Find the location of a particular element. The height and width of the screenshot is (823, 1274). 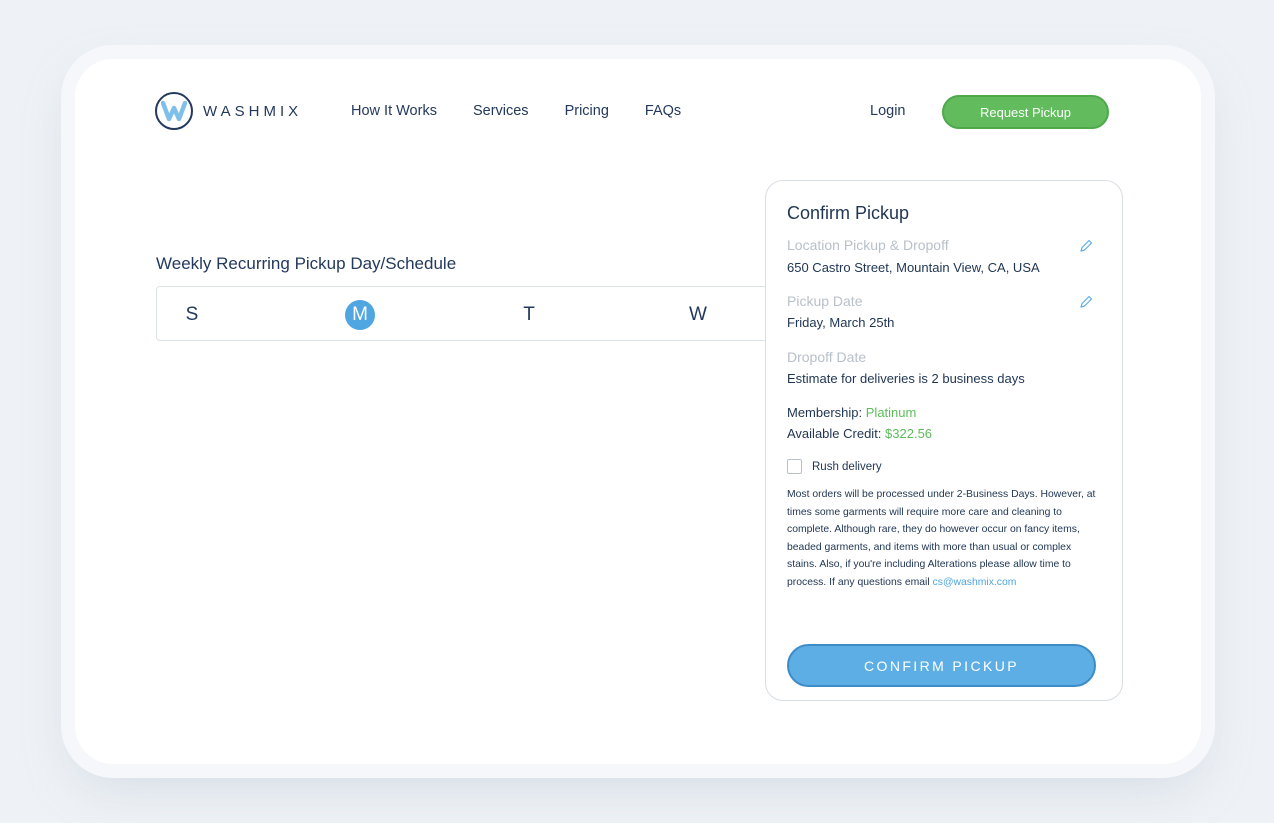

confirm-pickup-button: CONFIRM PICKUP is located at coordinates (941, 665).